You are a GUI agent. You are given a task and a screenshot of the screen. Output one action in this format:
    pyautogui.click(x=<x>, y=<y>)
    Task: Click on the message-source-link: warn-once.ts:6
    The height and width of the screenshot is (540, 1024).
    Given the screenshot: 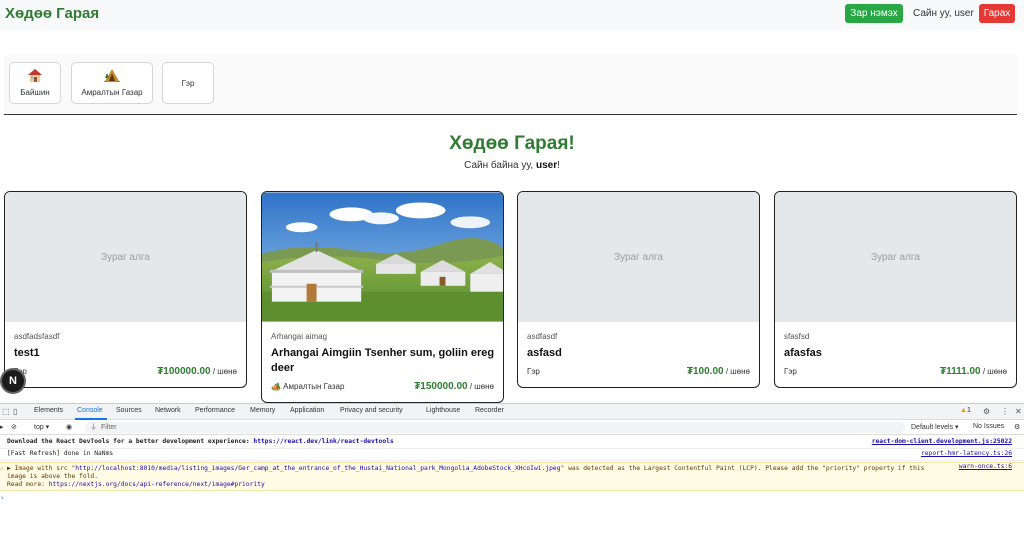 What is the action you would take?
    pyautogui.click(x=985, y=467)
    